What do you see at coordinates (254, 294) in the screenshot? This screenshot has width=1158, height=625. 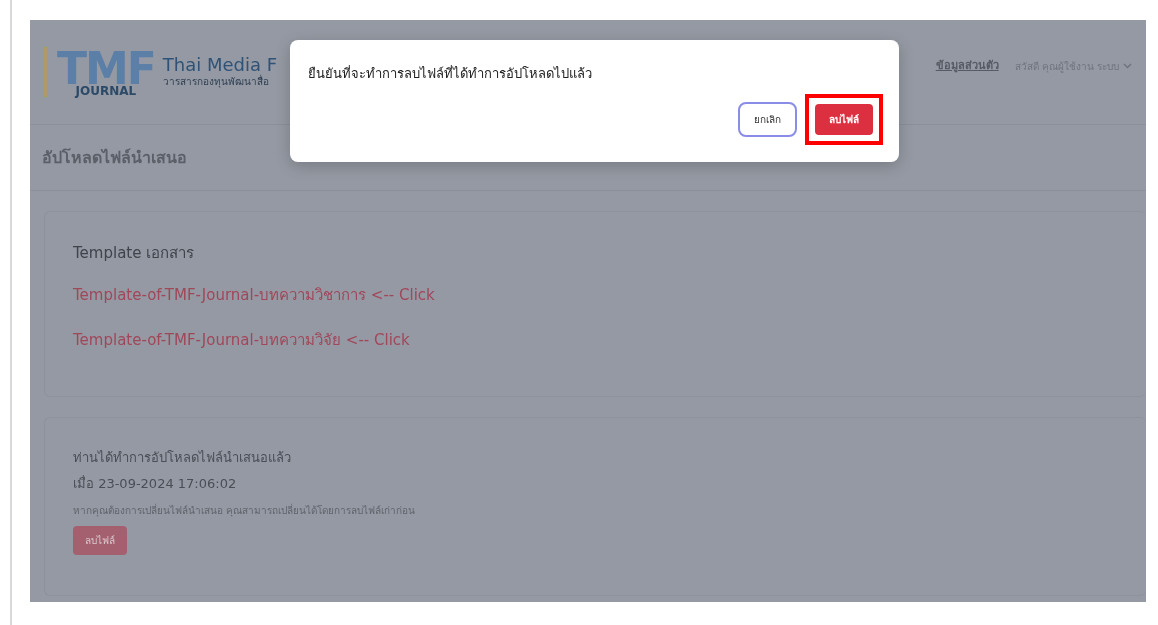 I see `template-link: Template-of-TMF-Journal-บทความวิชาการ <-- Click` at bounding box center [254, 294].